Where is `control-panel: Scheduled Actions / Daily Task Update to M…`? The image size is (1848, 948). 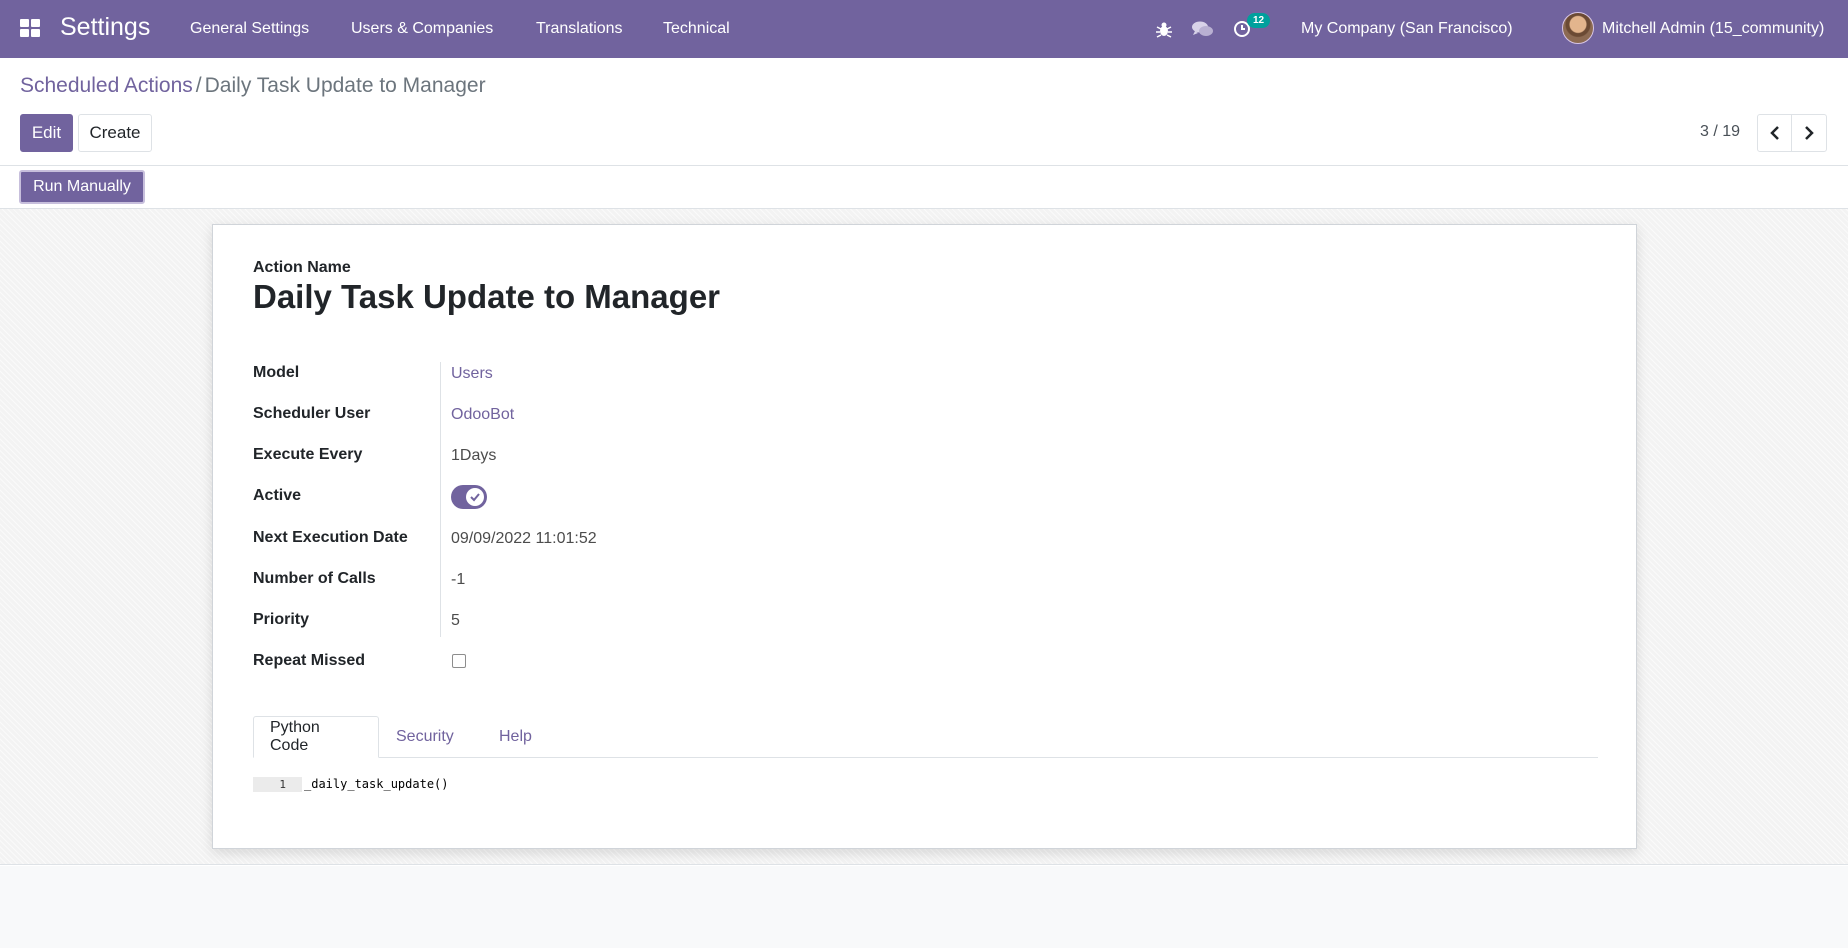
control-panel: Scheduled Actions / Daily Task Update to M… is located at coordinates (924, 112).